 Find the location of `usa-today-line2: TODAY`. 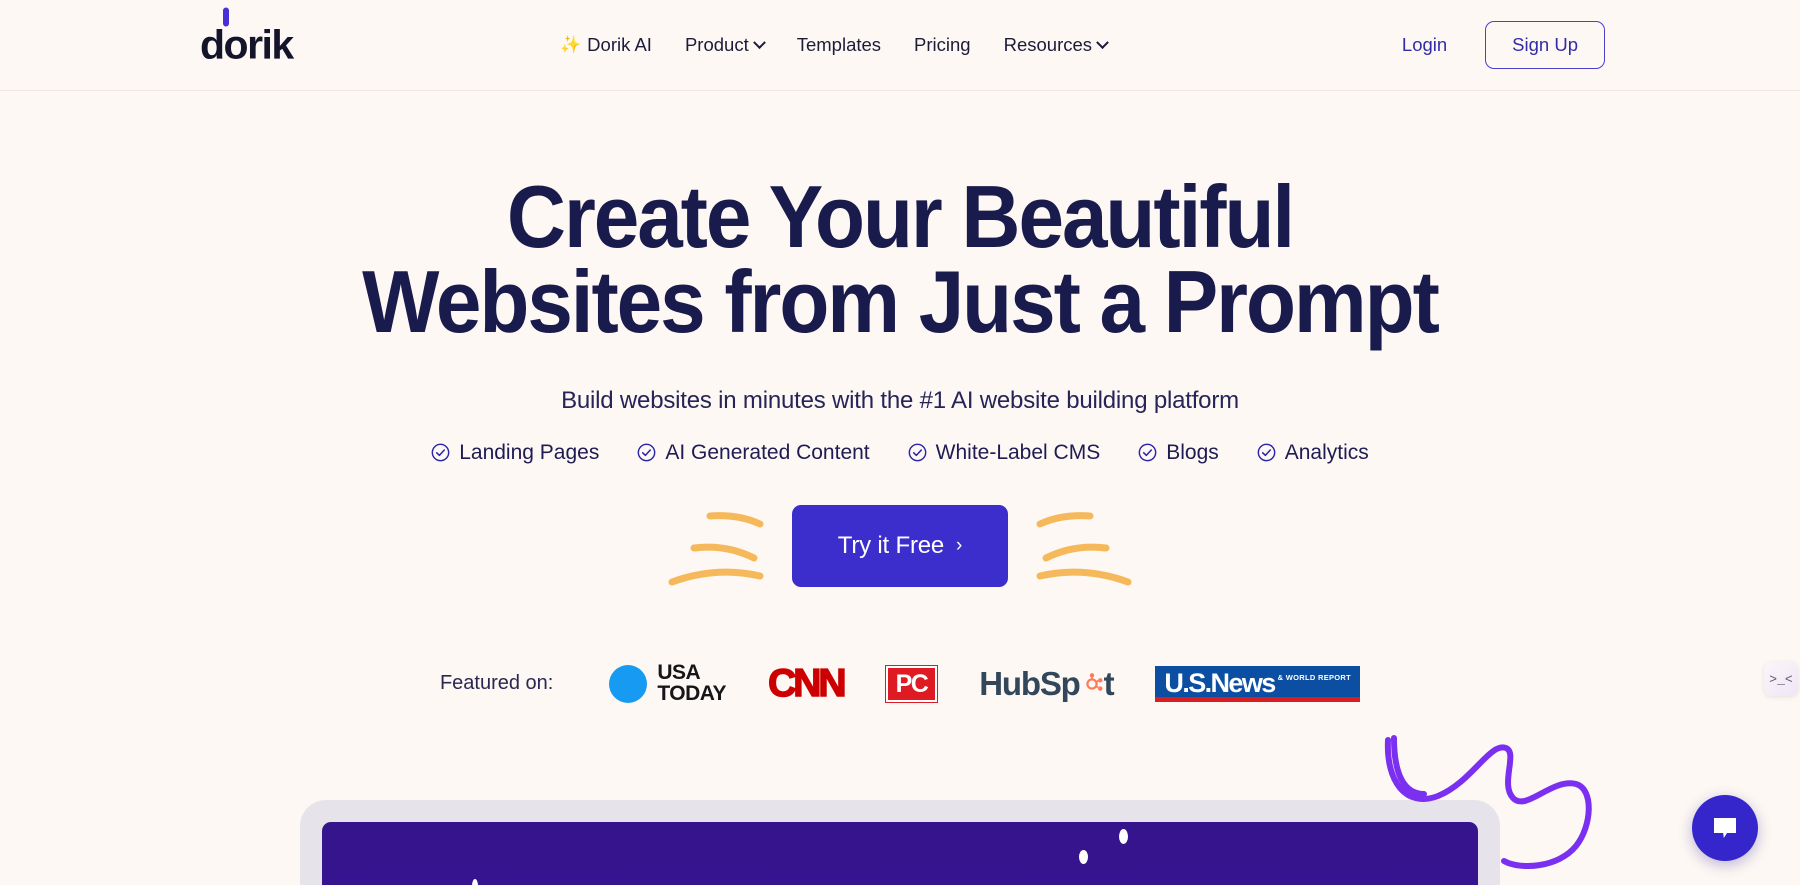

usa-today-line2: TODAY is located at coordinates (692, 693).